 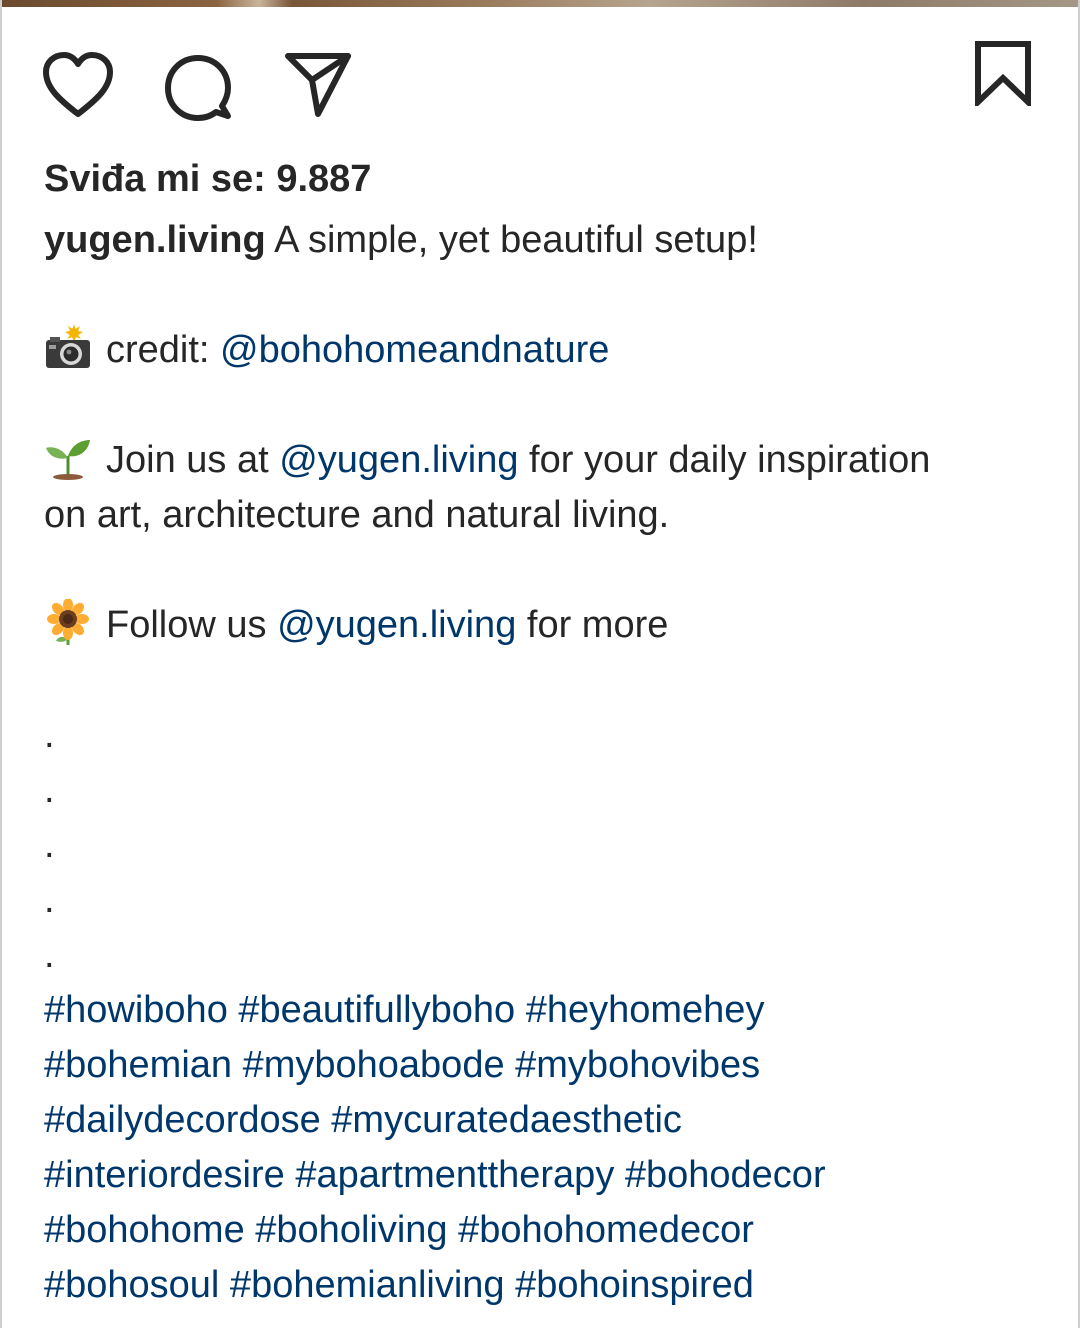 I want to click on save-button, so click(x=1003, y=73).